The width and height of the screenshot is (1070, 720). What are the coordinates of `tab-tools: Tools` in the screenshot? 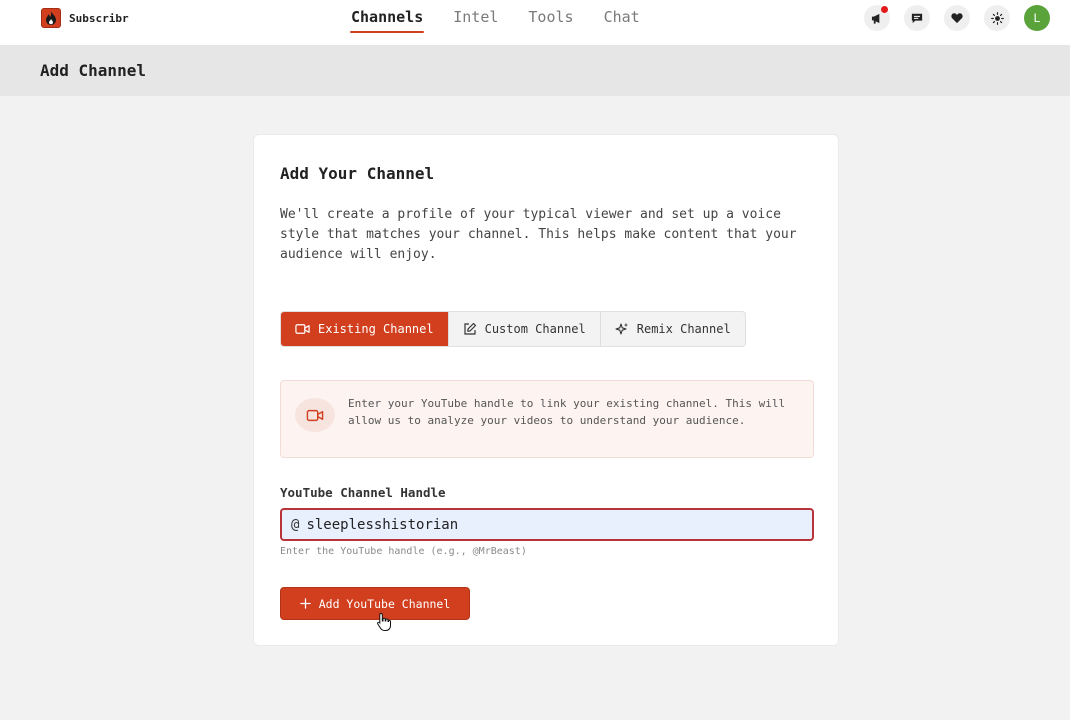 It's located at (550, 17).